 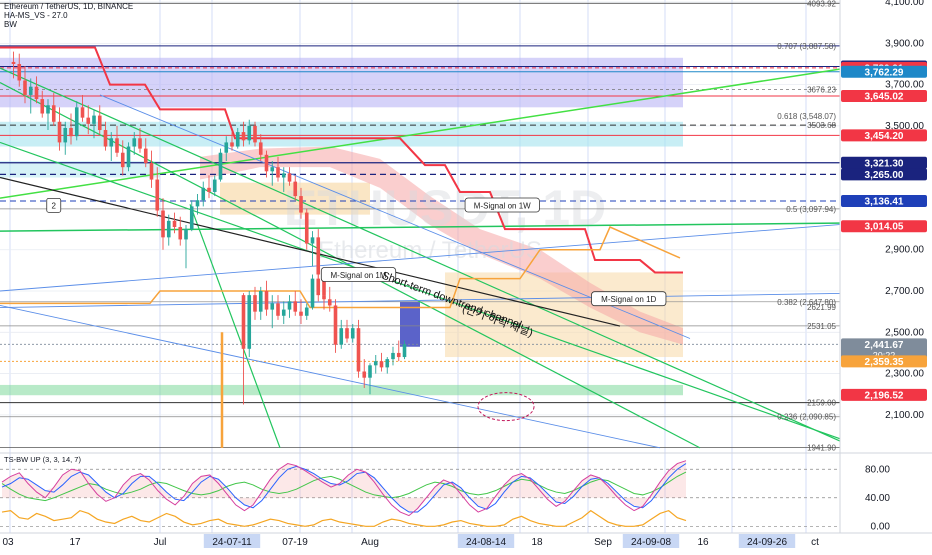 What do you see at coordinates (295, 542) in the screenshot?
I see `time-label-4: 07-19` at bounding box center [295, 542].